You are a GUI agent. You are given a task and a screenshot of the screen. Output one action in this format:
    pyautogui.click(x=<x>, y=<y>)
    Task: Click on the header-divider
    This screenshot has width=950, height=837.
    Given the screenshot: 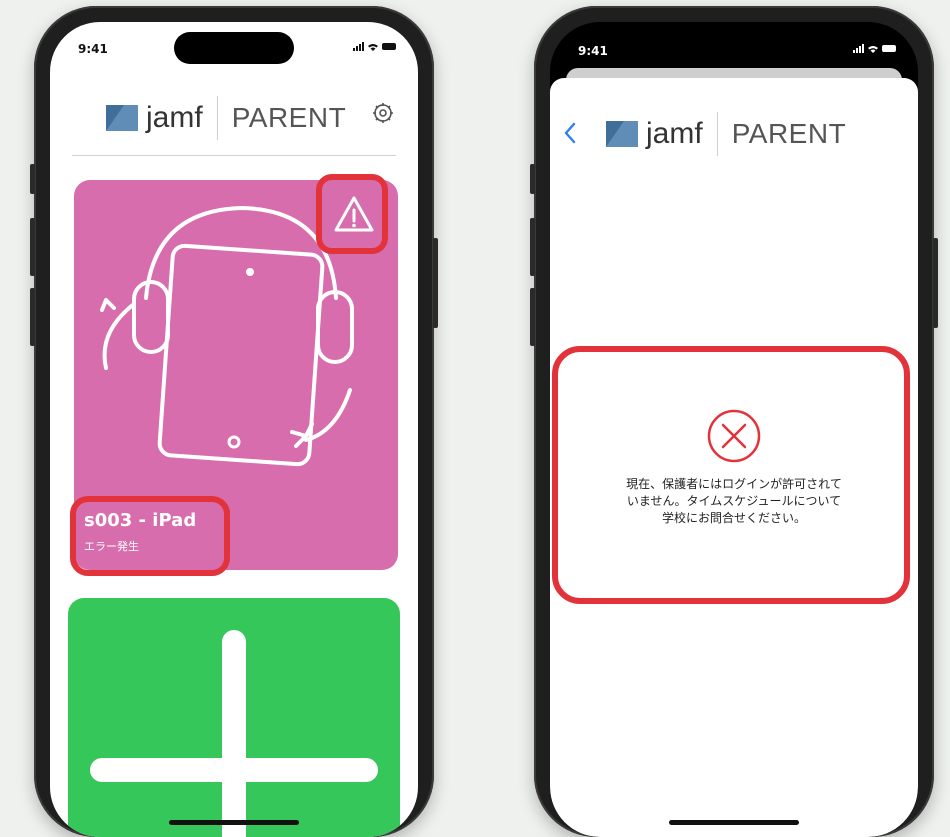 What is the action you would take?
    pyautogui.click(x=234, y=155)
    